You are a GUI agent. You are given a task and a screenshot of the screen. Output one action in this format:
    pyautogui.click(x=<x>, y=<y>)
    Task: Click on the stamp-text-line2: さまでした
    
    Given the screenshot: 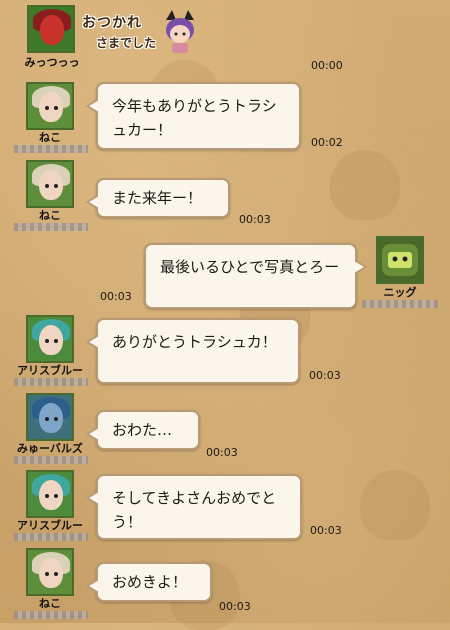 What is the action you would take?
    pyautogui.click(x=126, y=43)
    